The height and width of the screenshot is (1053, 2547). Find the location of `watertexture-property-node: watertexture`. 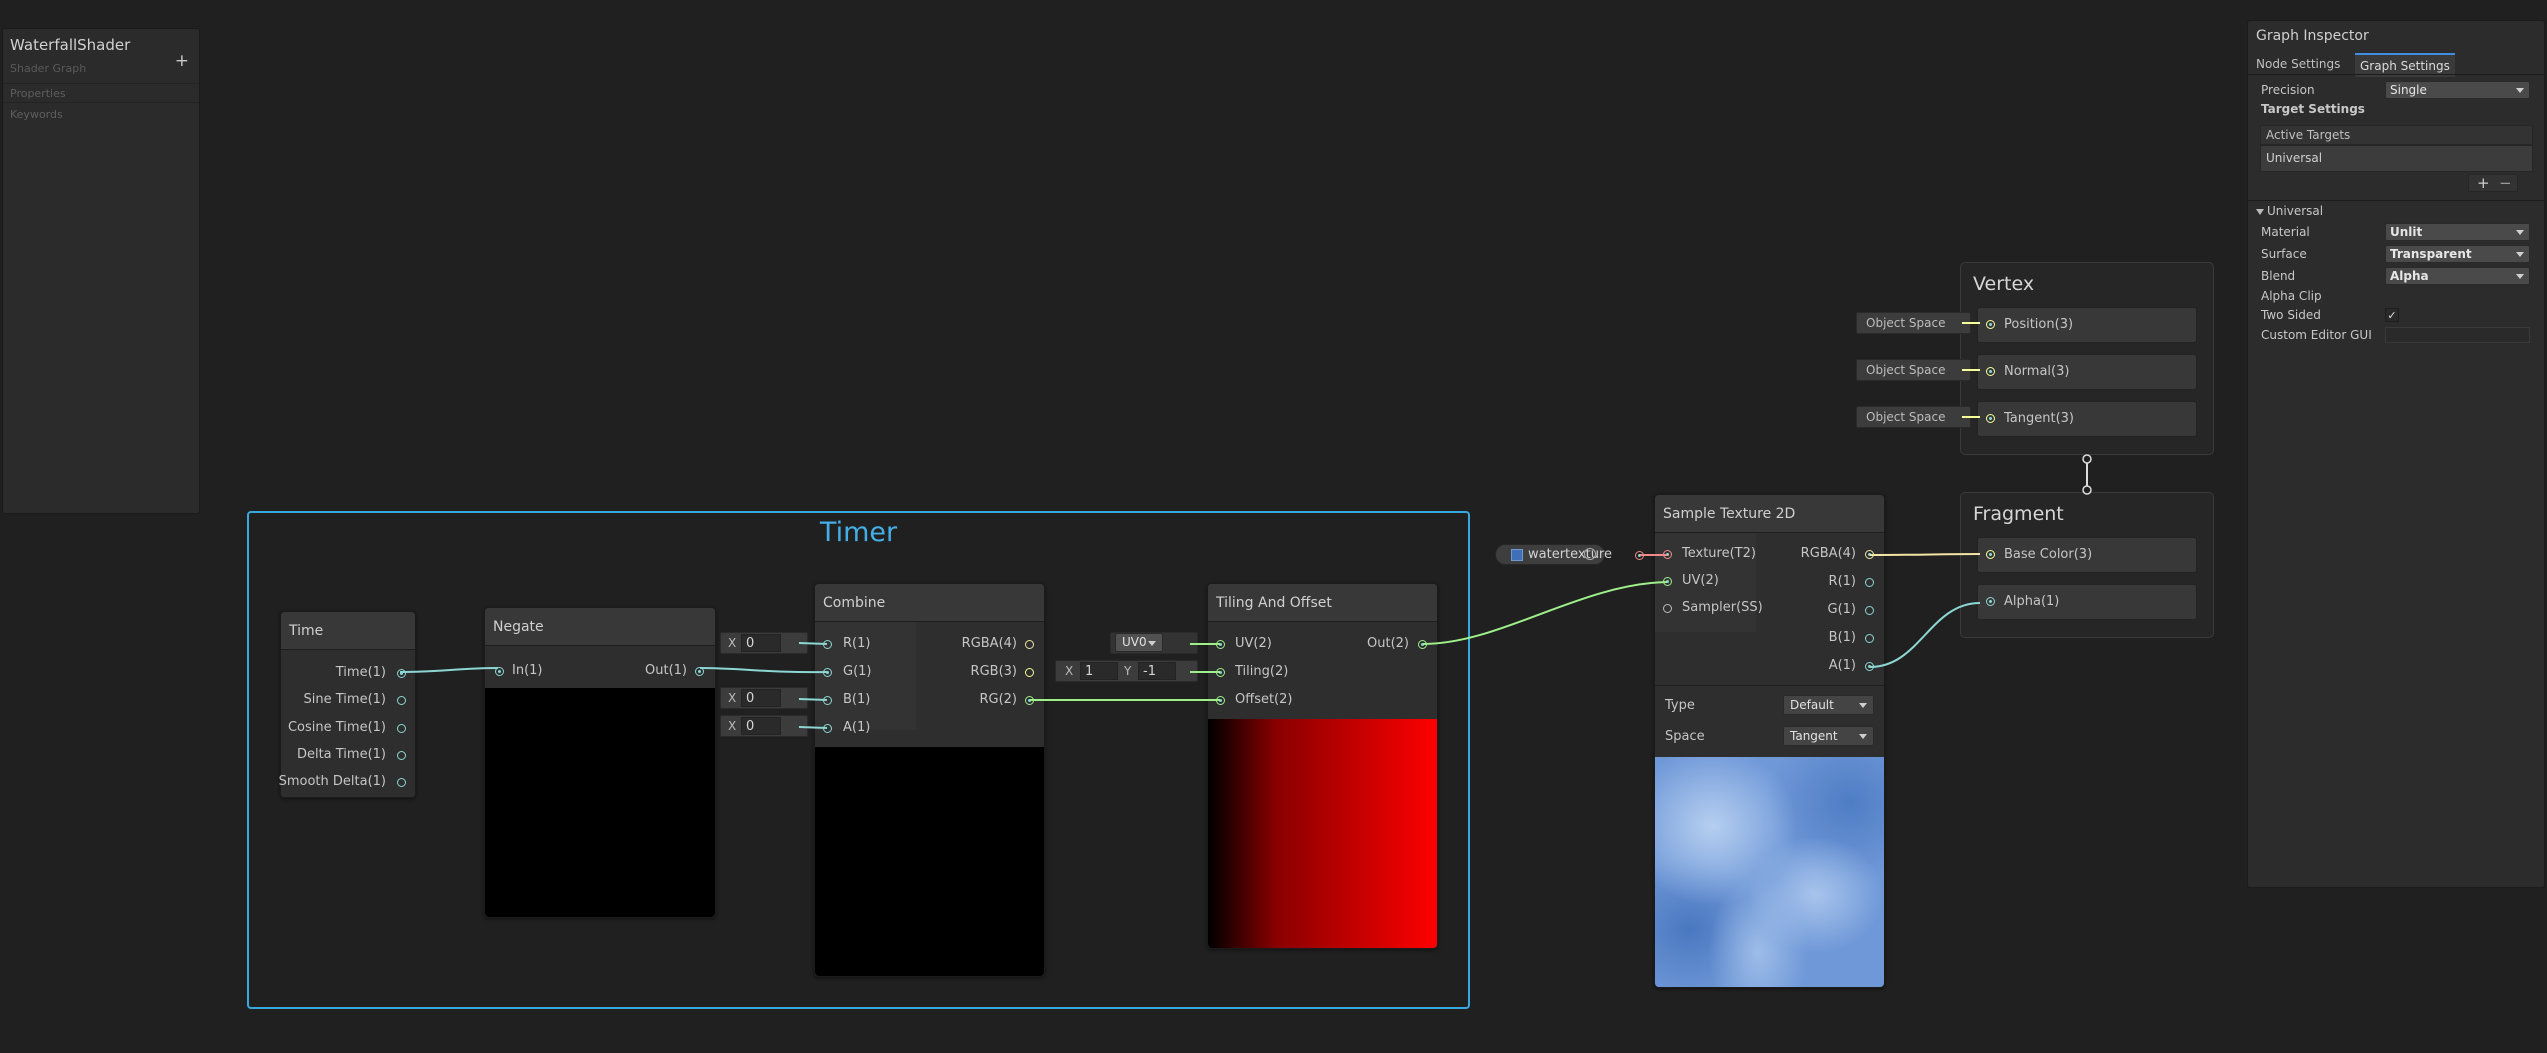

watertexture-property-node: watertexture is located at coordinates (1553, 554).